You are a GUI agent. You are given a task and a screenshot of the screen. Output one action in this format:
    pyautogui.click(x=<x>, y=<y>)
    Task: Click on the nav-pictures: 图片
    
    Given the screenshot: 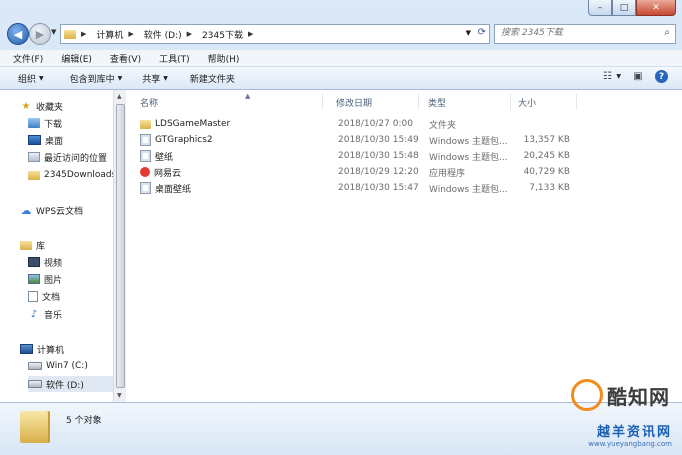 What is the action you would take?
    pyautogui.click(x=70, y=279)
    